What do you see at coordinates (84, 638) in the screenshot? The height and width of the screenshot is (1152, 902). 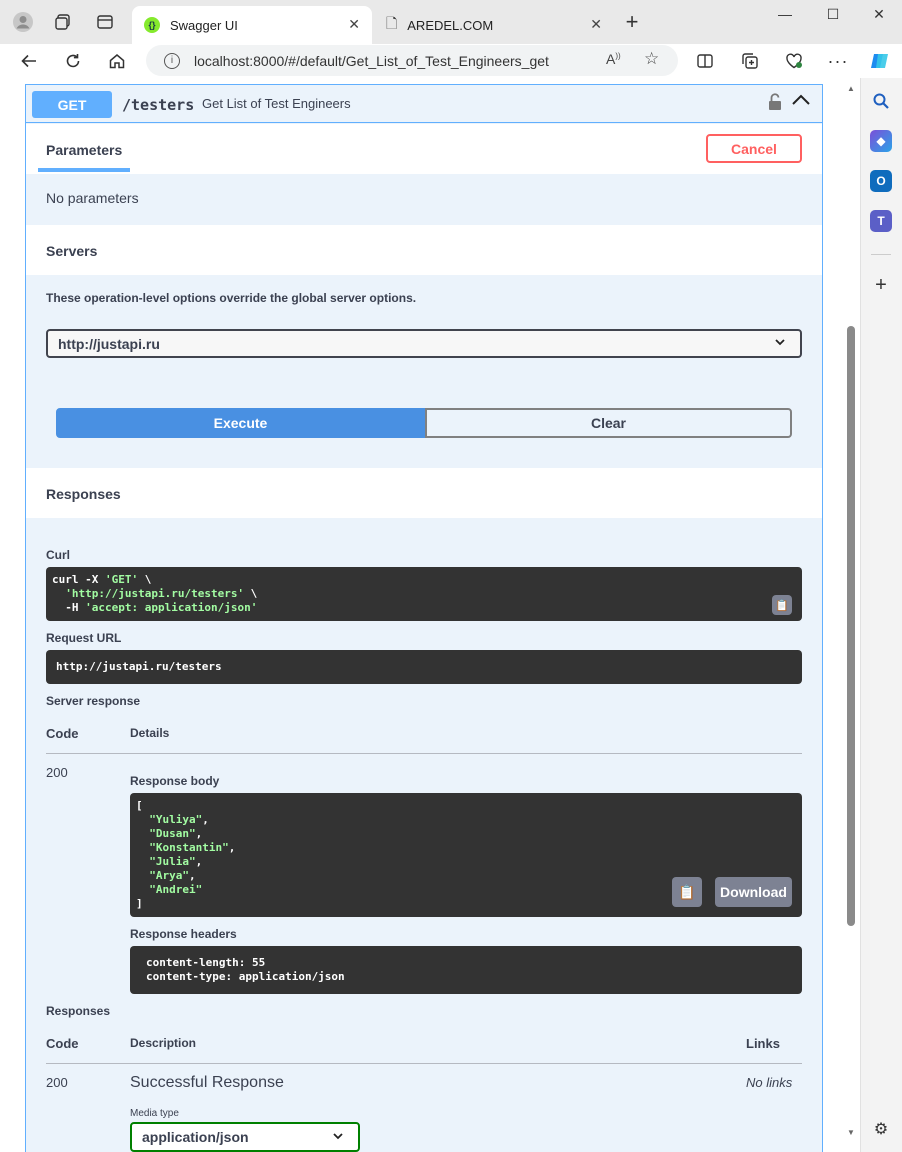 I see `request-url-label: Request URL` at bounding box center [84, 638].